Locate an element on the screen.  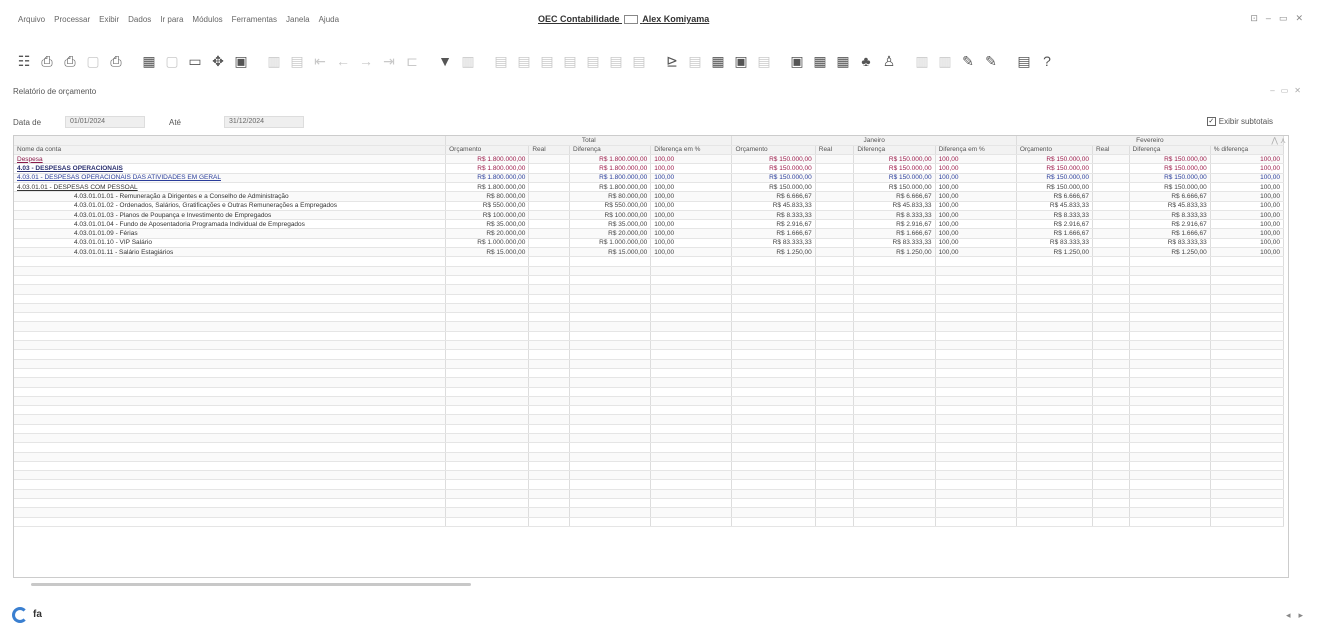
grid-icon: ▢ is located at coordinates (172, 61).